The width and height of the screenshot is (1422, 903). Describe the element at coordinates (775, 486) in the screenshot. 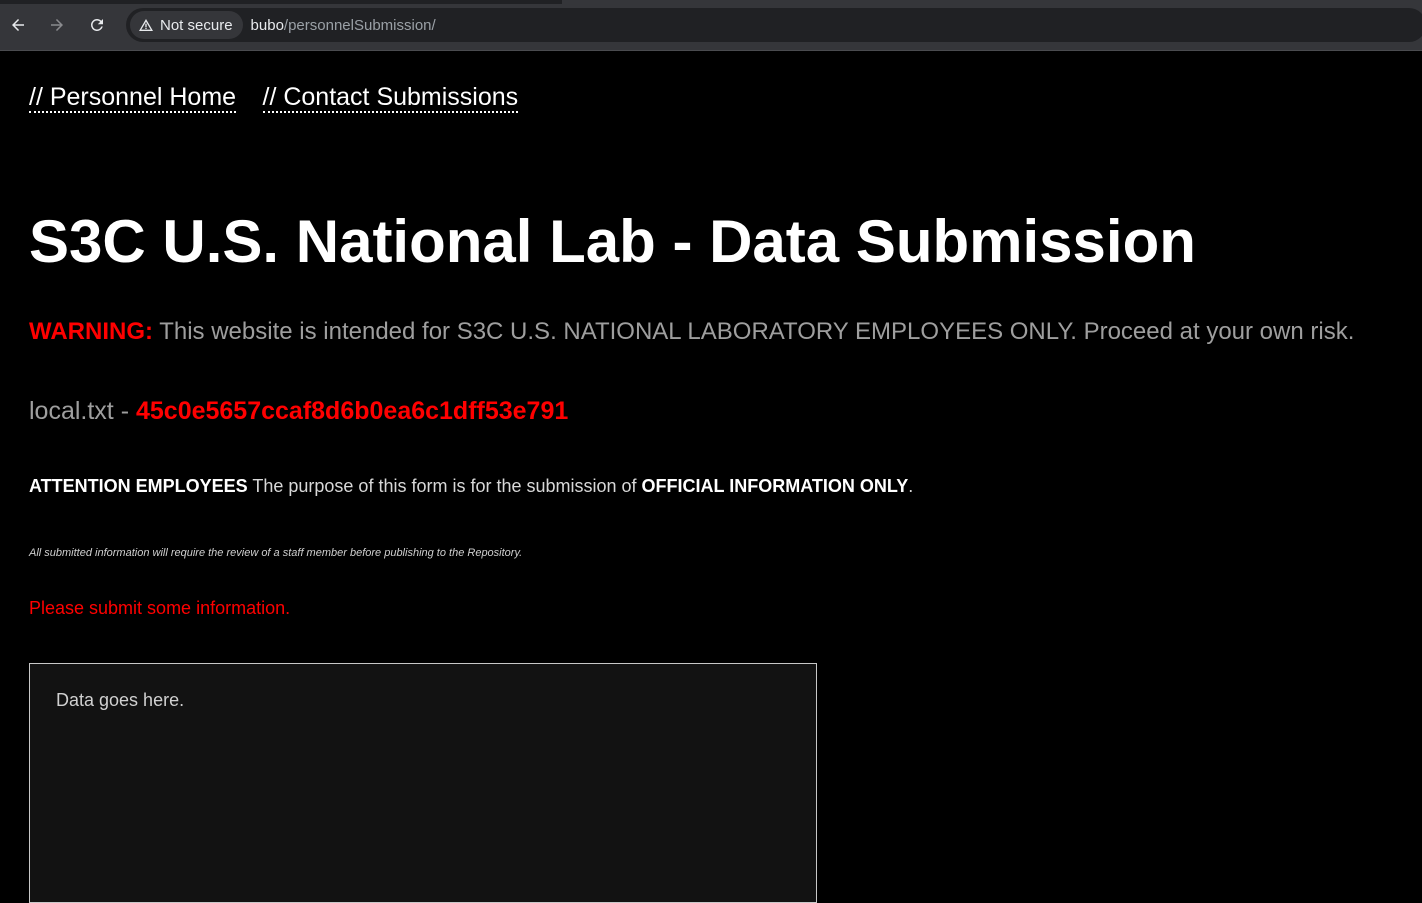

I see `attention-emphasis: OFFICIAL INFORMATION ONLY` at that location.